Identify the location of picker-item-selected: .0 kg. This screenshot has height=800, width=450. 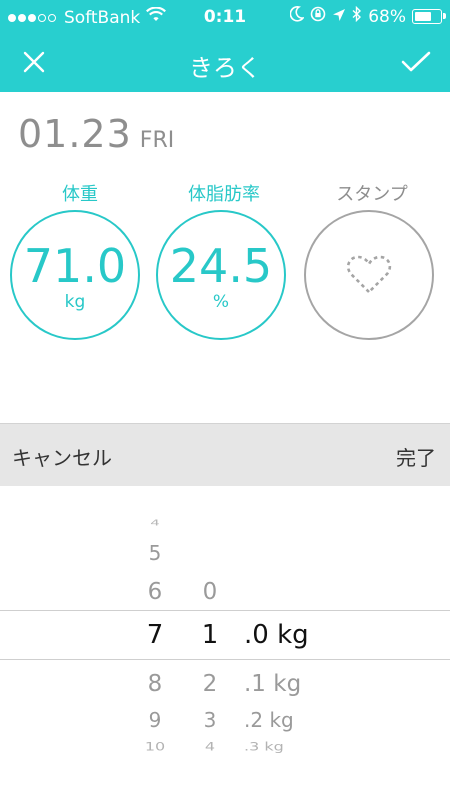
(294, 635).